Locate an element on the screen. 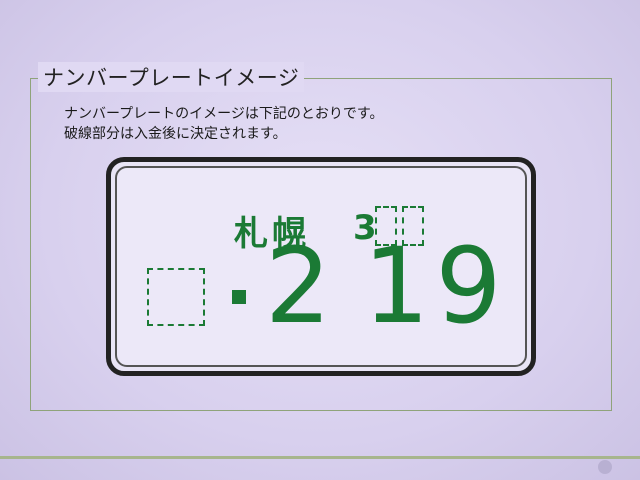 This screenshot has height=480, width=640. section-note: ナンバープレートのイメージは下記のとおりです。 破線部分は入金後に決定されます。 is located at coordinates (223, 124).